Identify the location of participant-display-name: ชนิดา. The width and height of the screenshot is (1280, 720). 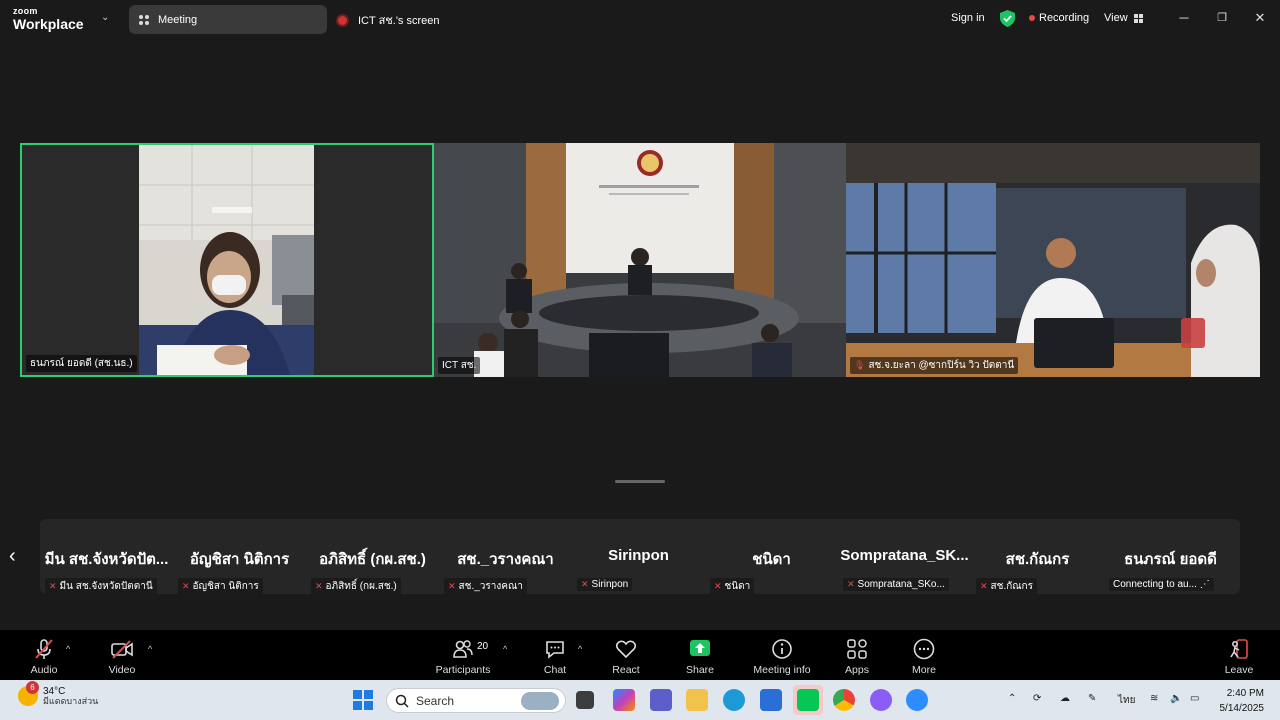
(771, 559).